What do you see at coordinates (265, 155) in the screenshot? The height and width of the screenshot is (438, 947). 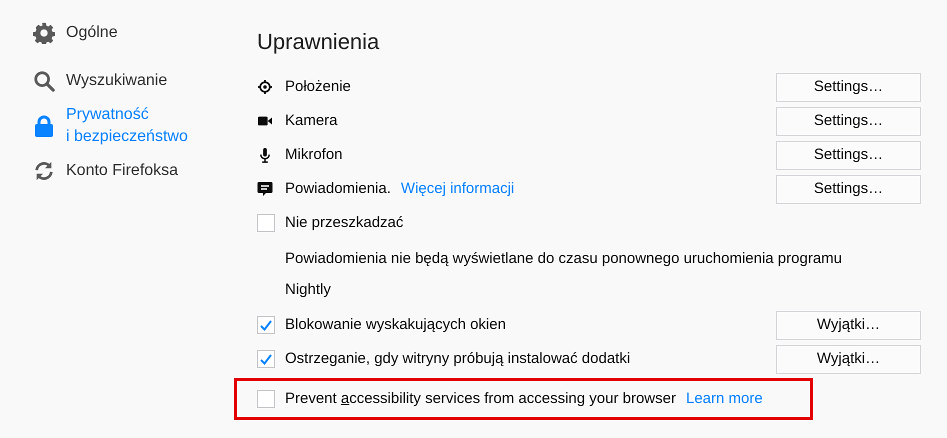 I see `microphone-icon` at bounding box center [265, 155].